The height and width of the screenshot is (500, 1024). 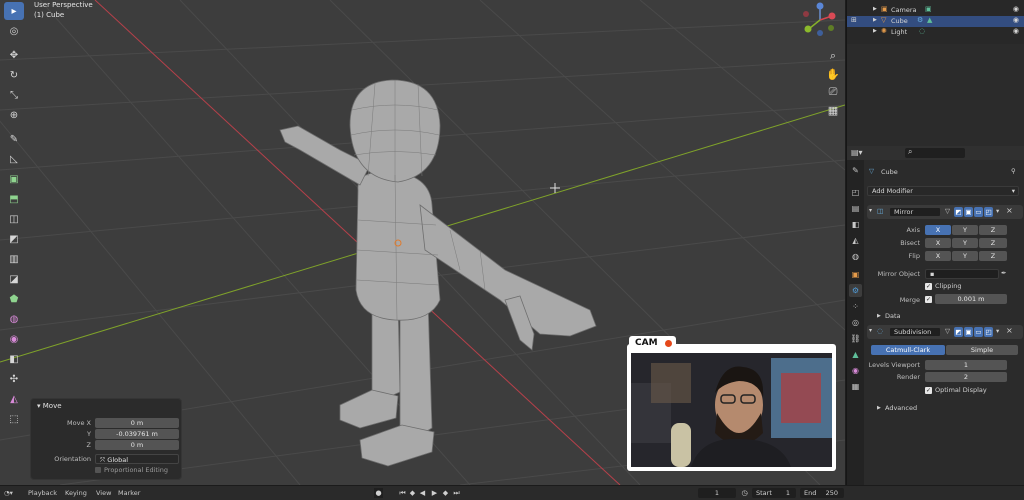 I want to click on rip-tool-icon: ⬚, so click(x=14, y=419).